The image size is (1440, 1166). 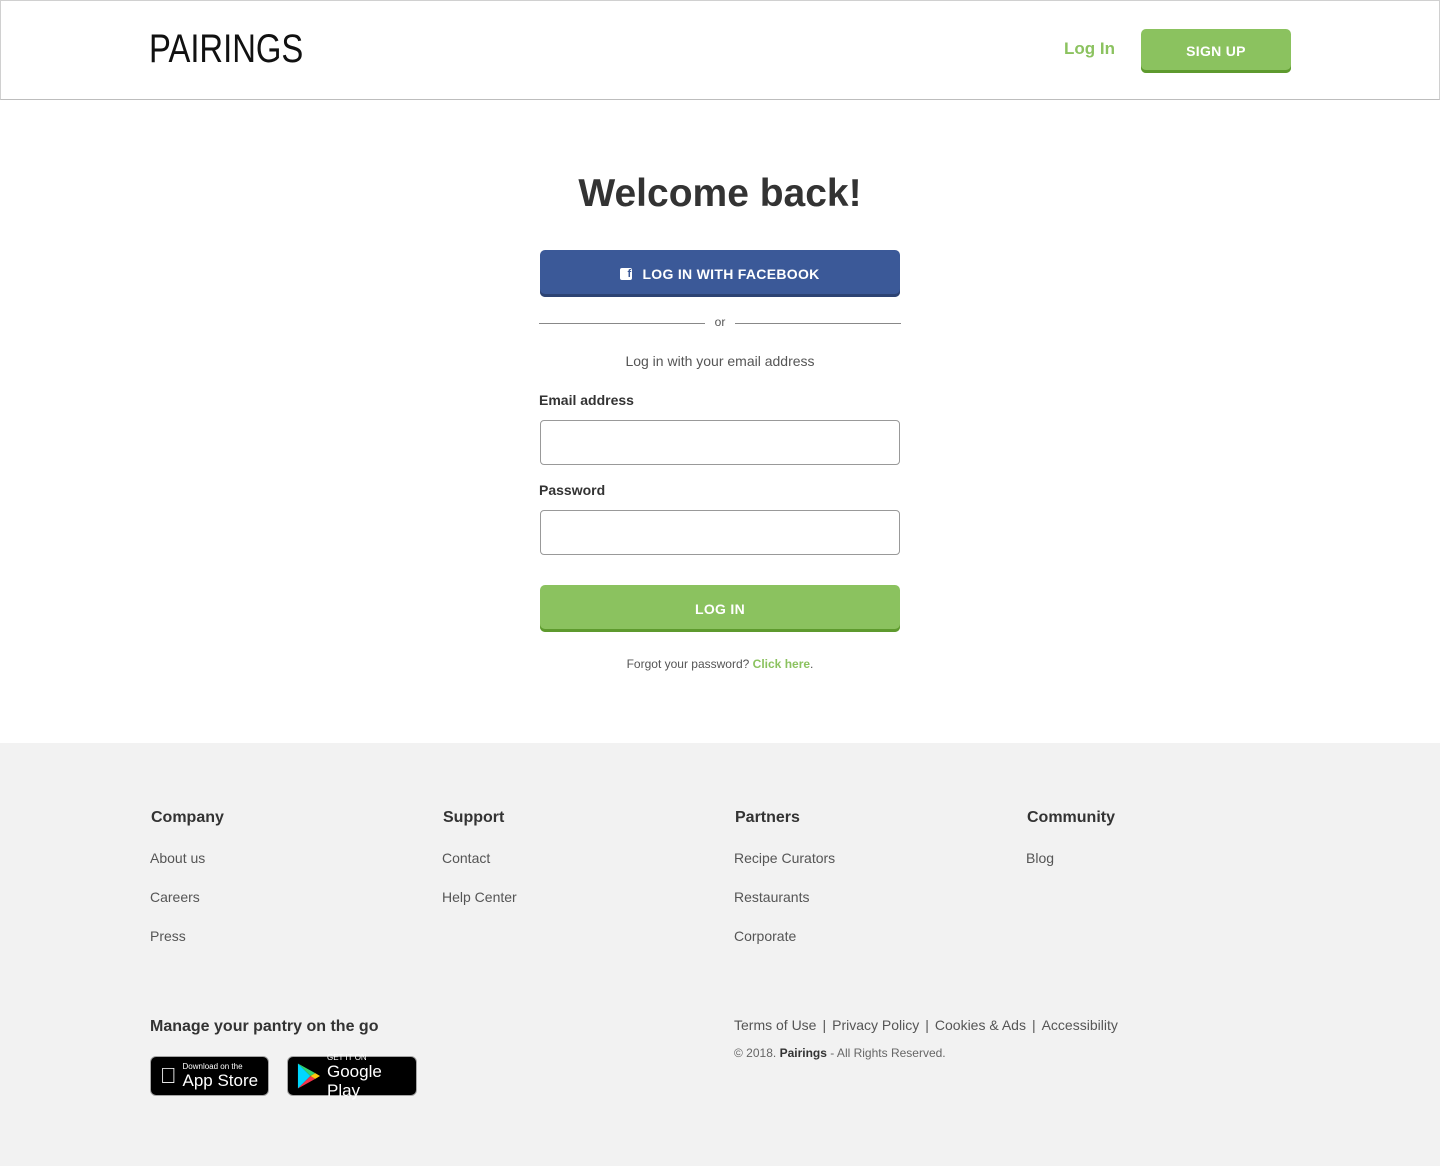 I want to click on footer-link-careers: Careers, so click(x=175, y=897).